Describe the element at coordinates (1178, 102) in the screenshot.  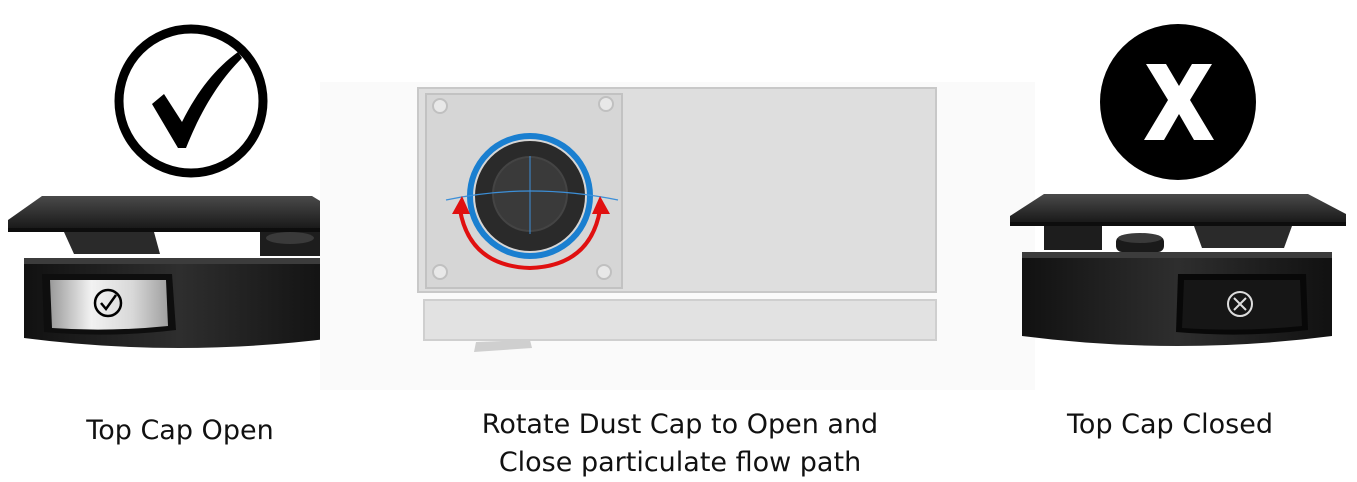
I see `x-circle-icon` at that location.